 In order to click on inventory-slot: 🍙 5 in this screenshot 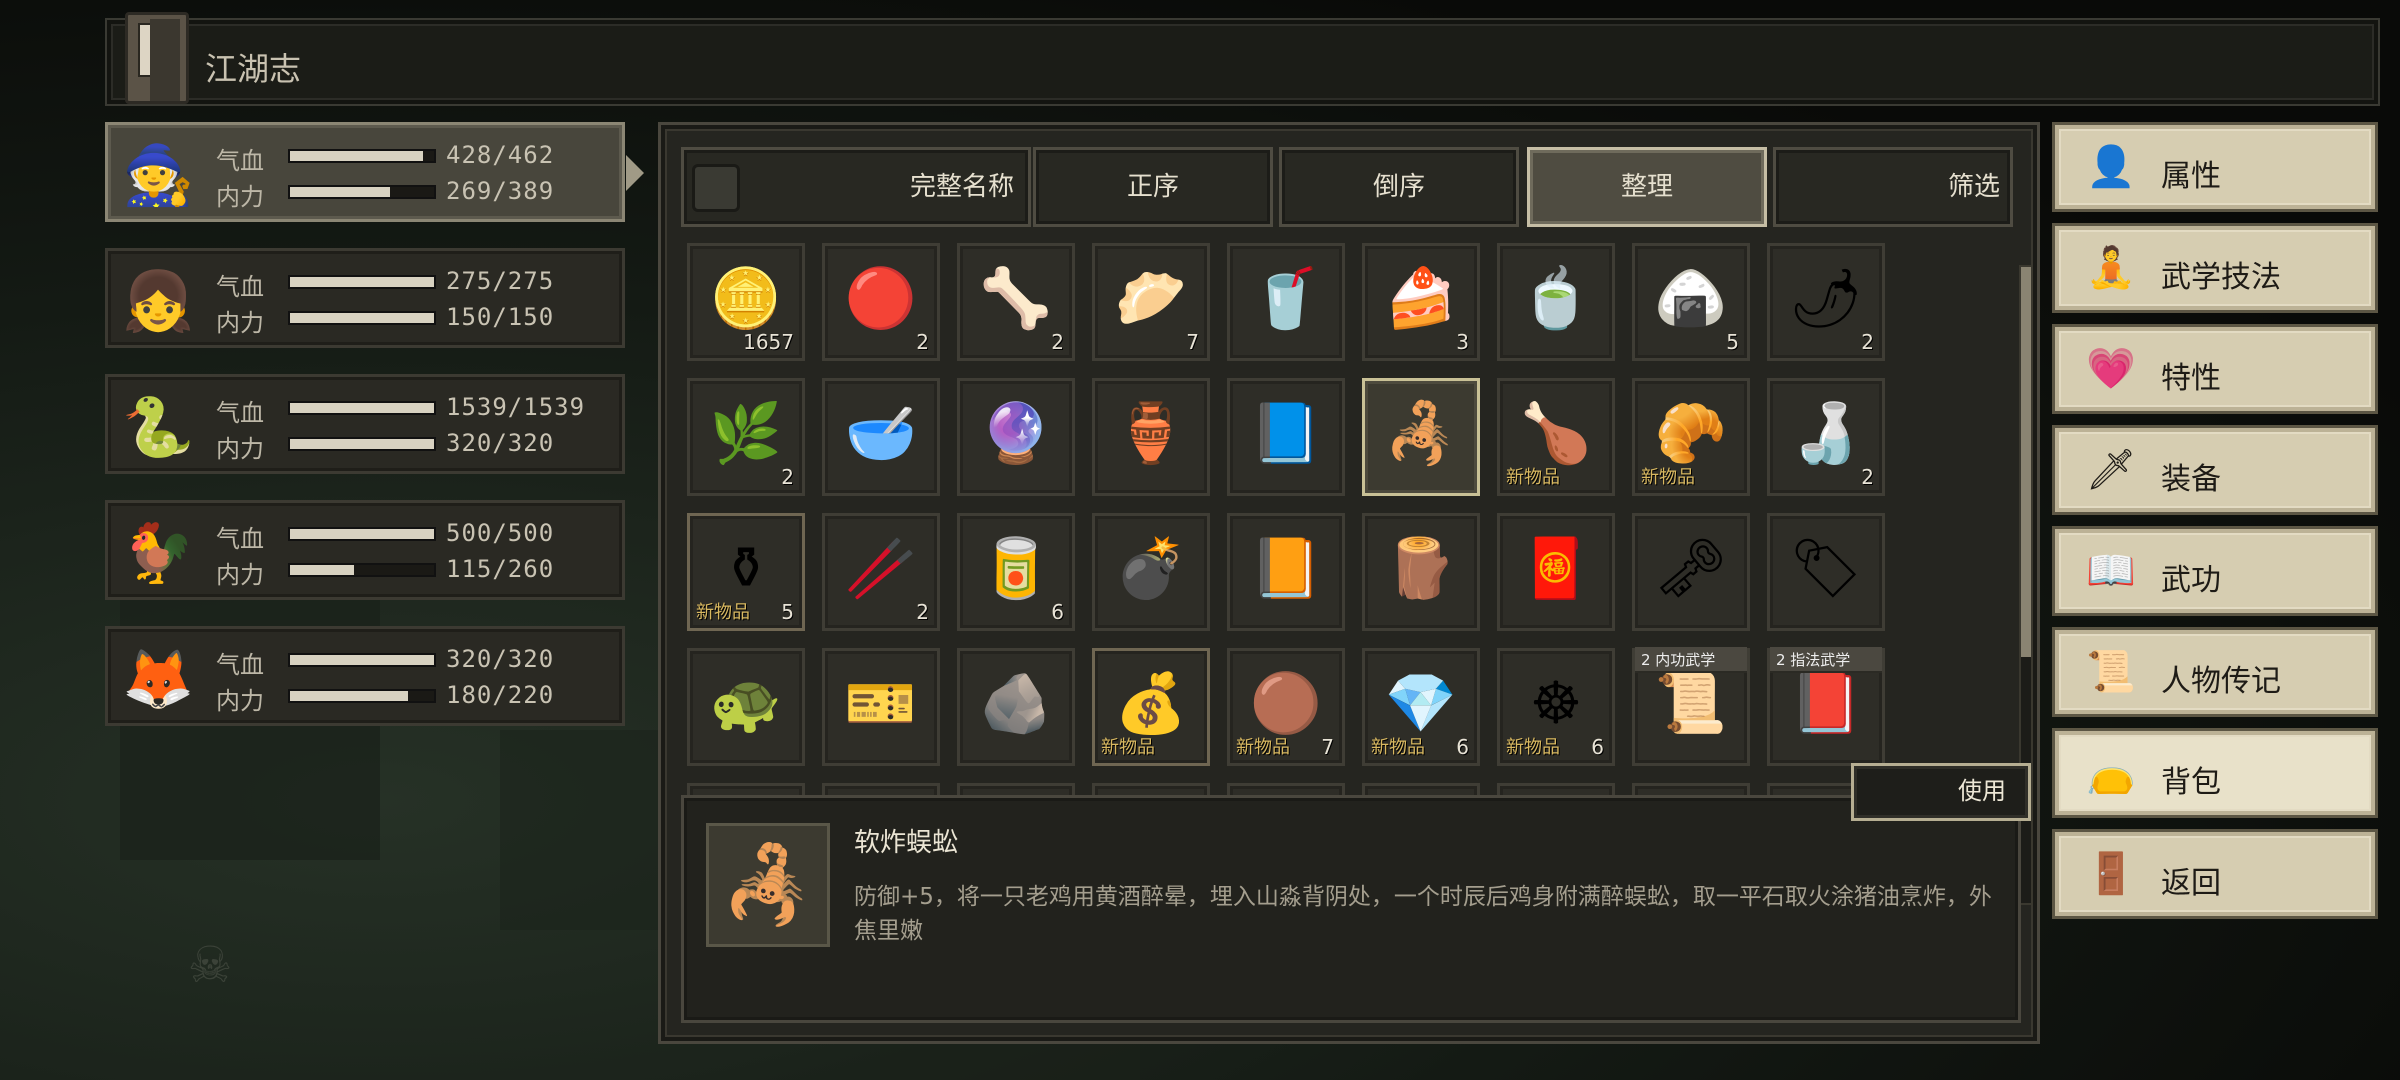, I will do `click(1691, 302)`.